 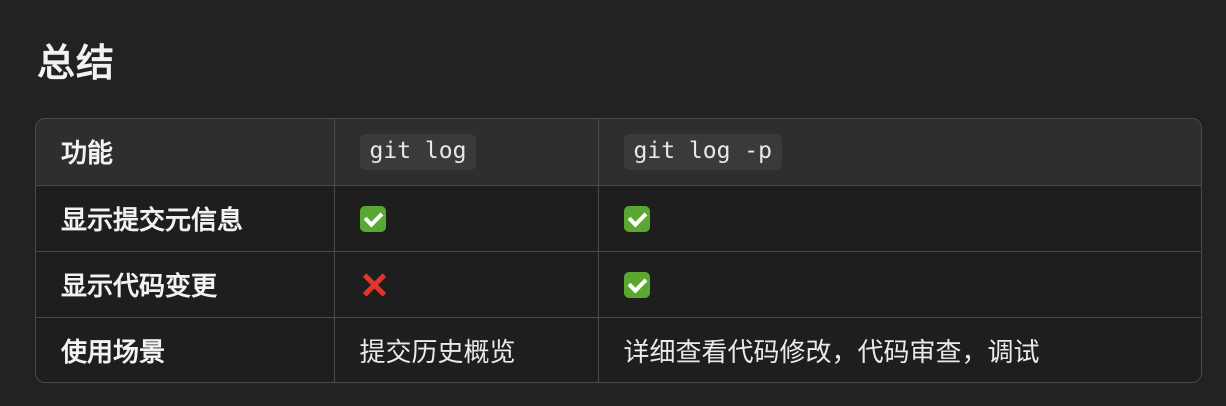 What do you see at coordinates (899, 284) in the screenshot?
I see `cell-git-log-p-changes` at bounding box center [899, 284].